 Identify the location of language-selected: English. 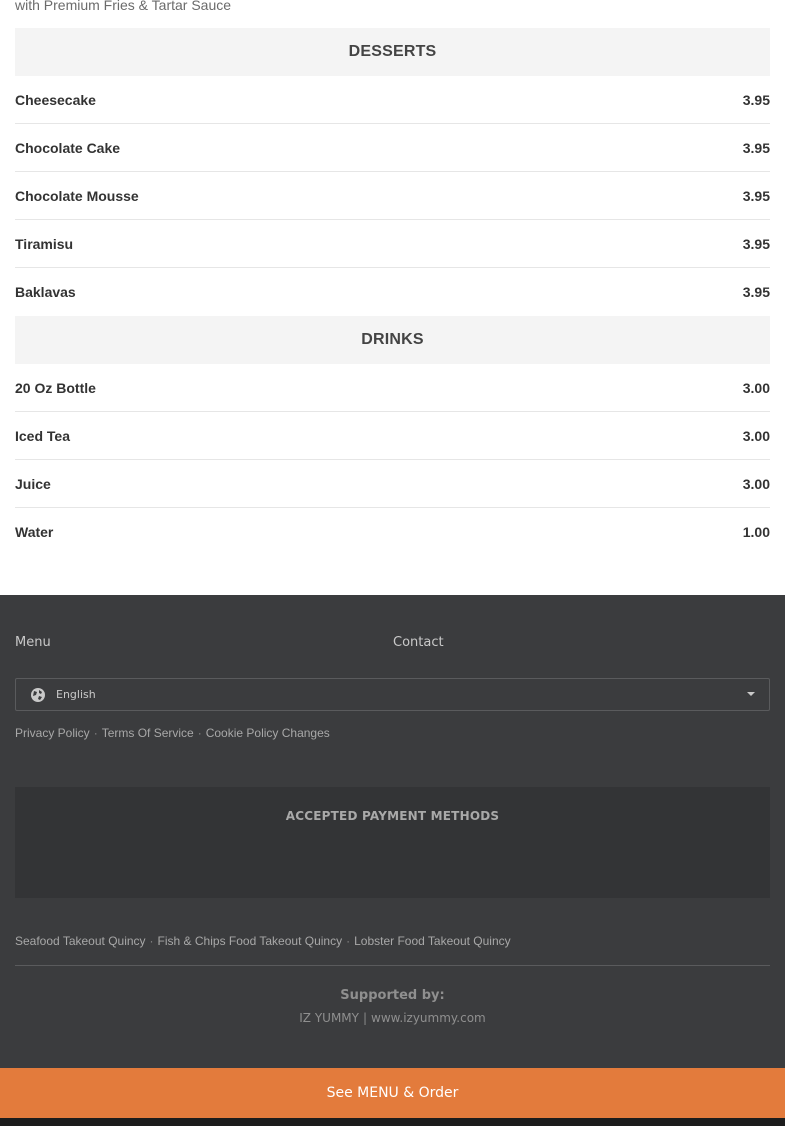
(76, 694).